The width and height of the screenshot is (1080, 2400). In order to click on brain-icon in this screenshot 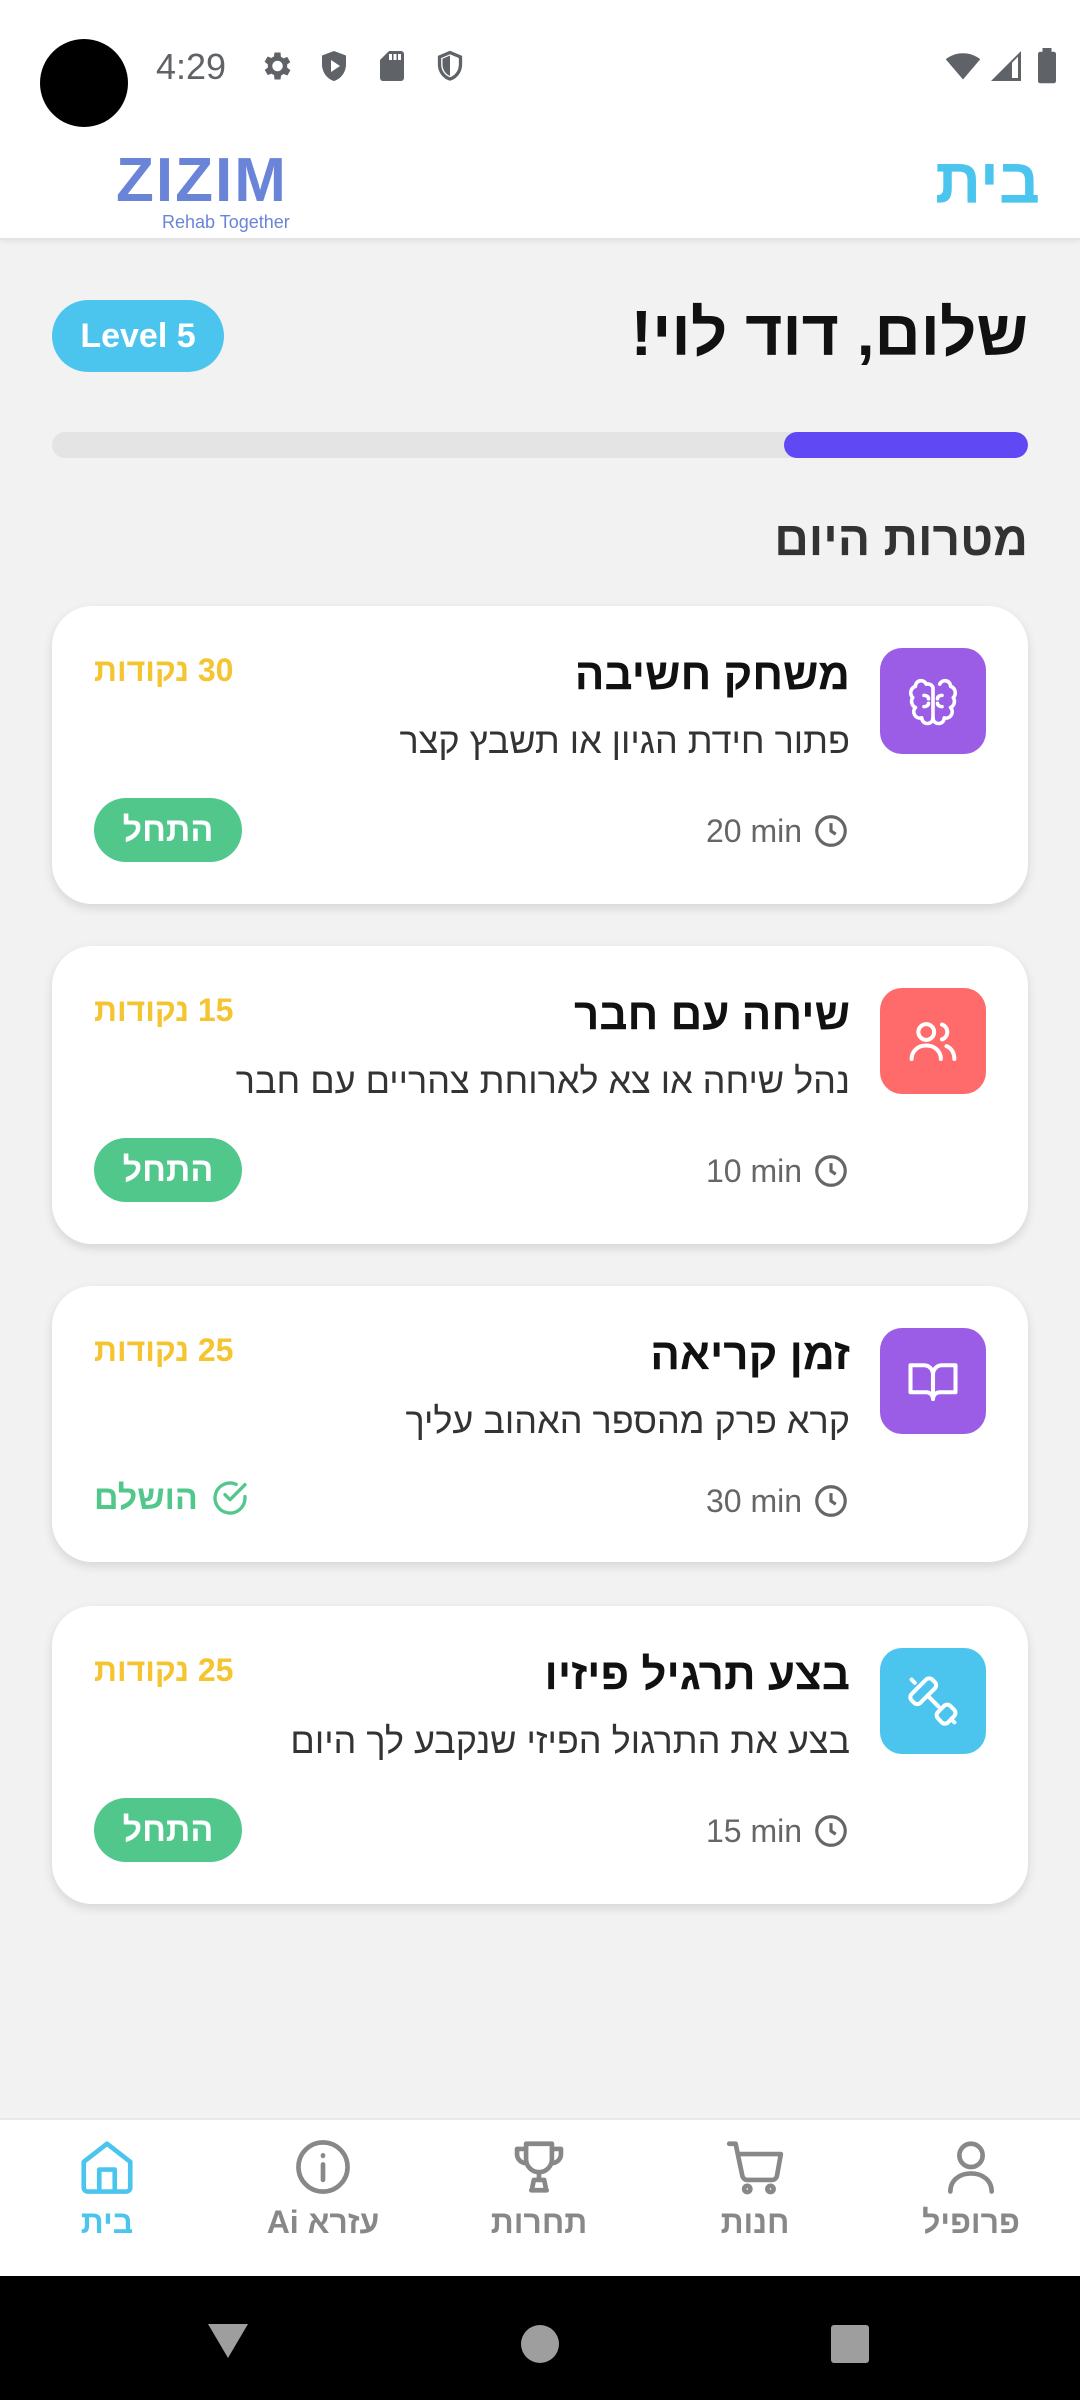, I will do `click(933, 701)`.